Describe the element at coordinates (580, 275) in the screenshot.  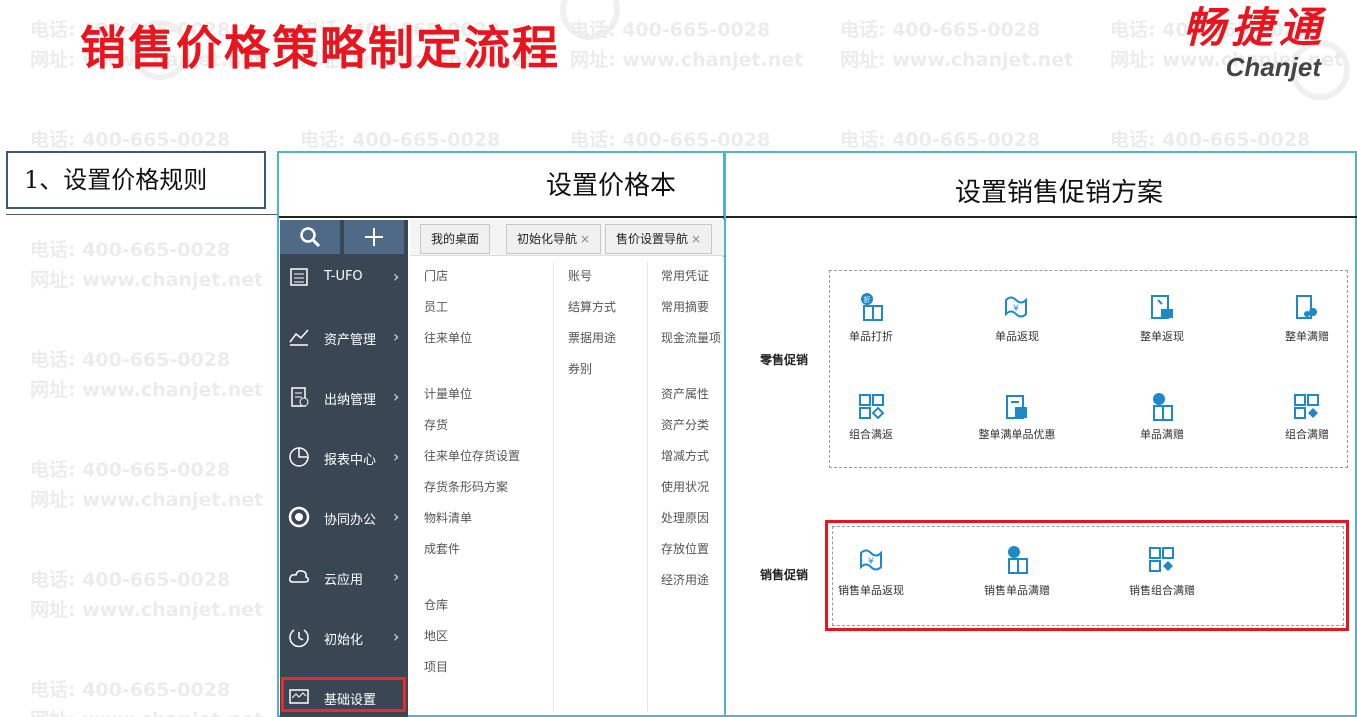
I see `menu-item-account: 账号` at that location.